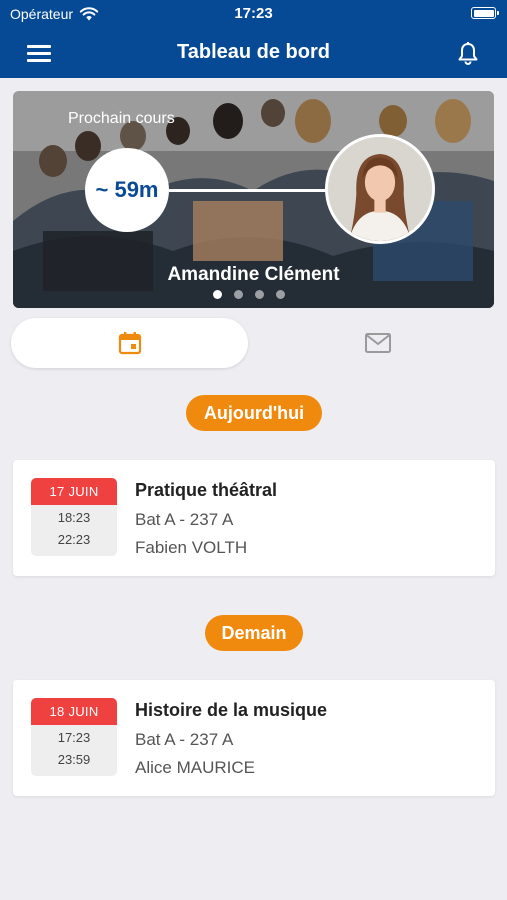 This screenshot has width=507, height=900. I want to click on status-bar: Opérateur 17:23, so click(253, 14).